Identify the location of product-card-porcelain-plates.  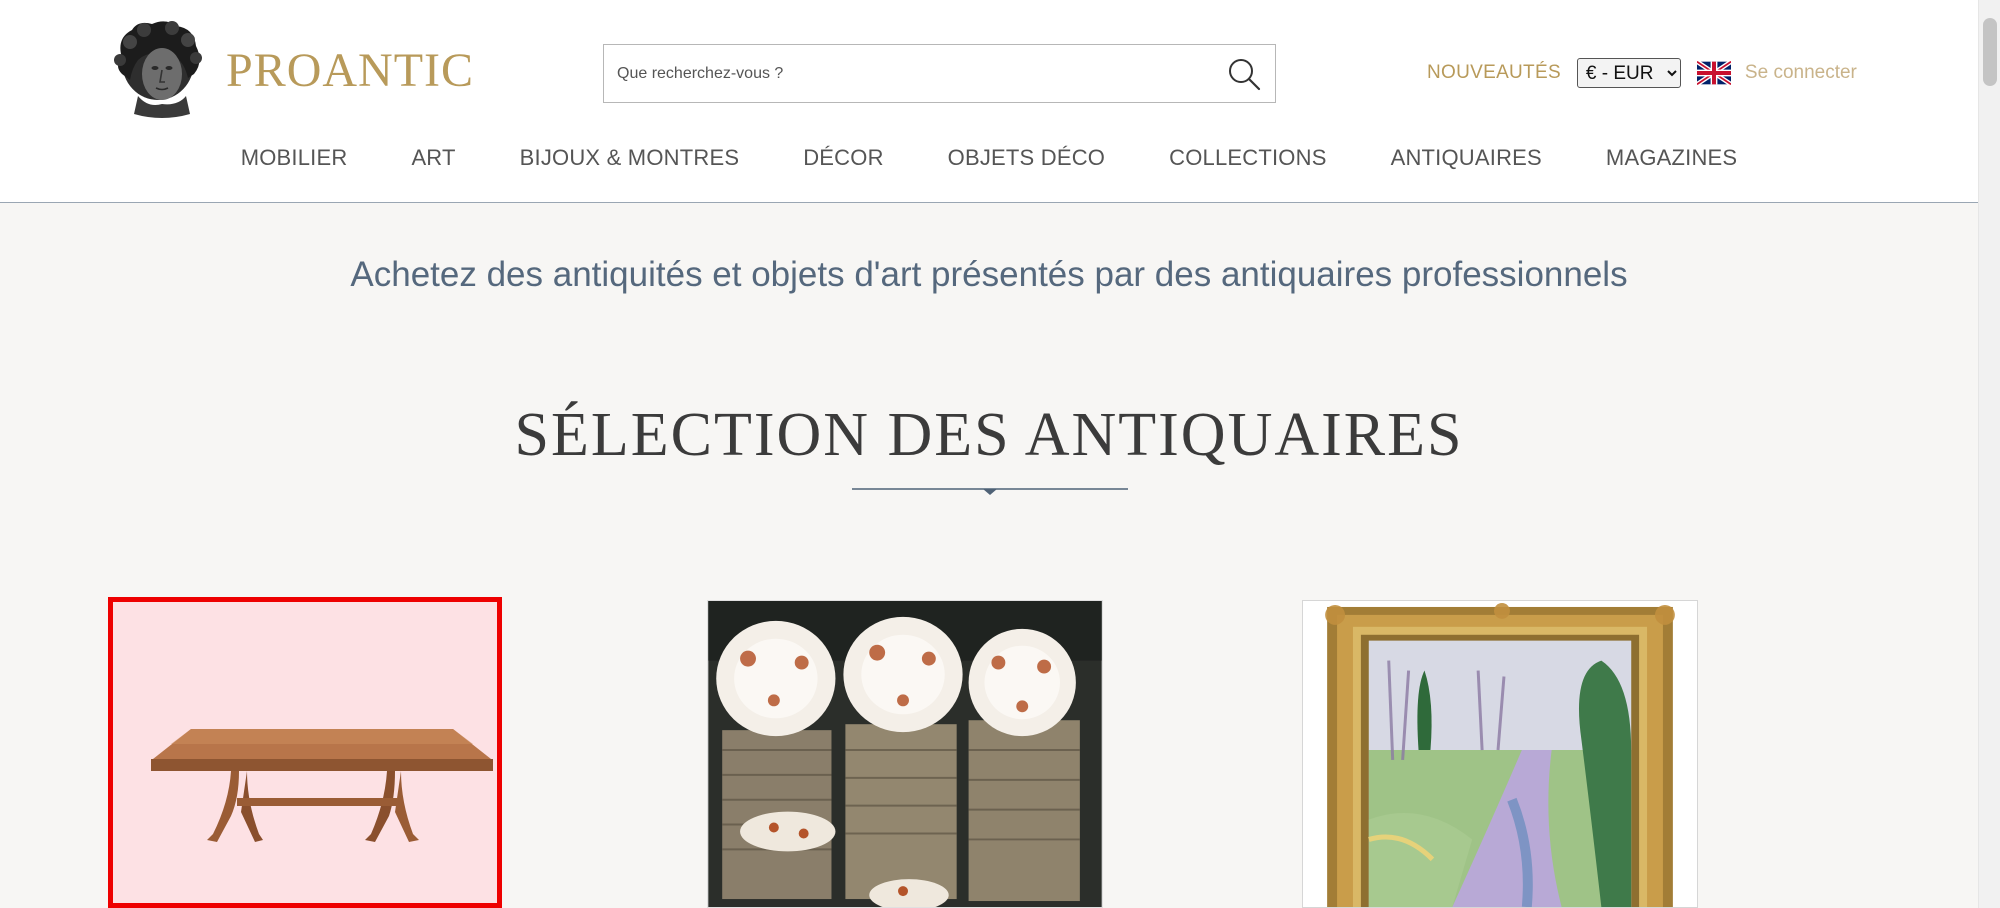
(905, 754).